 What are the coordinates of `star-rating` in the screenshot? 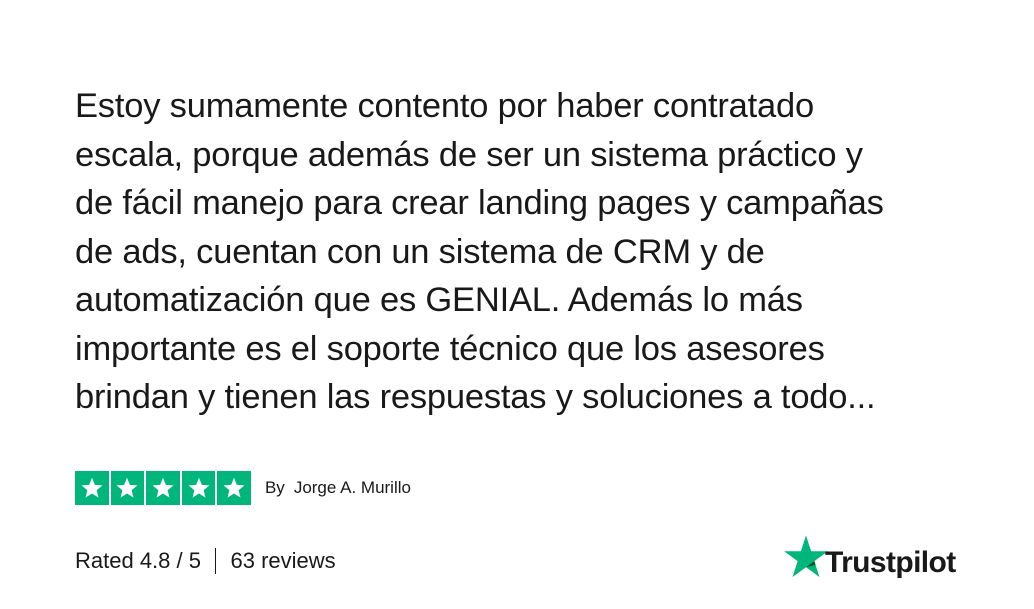 It's located at (163, 488).